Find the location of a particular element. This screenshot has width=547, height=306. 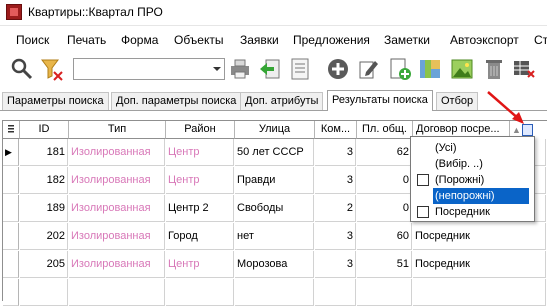

cell-street: Правди is located at coordinates (274, 180).